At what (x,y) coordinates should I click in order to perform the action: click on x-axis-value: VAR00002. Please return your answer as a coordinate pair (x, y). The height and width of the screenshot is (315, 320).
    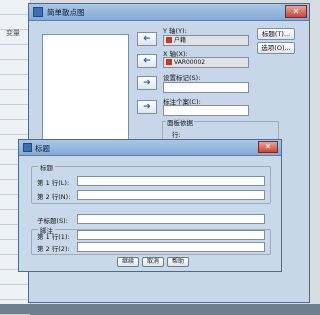
    Looking at the image, I should click on (190, 62).